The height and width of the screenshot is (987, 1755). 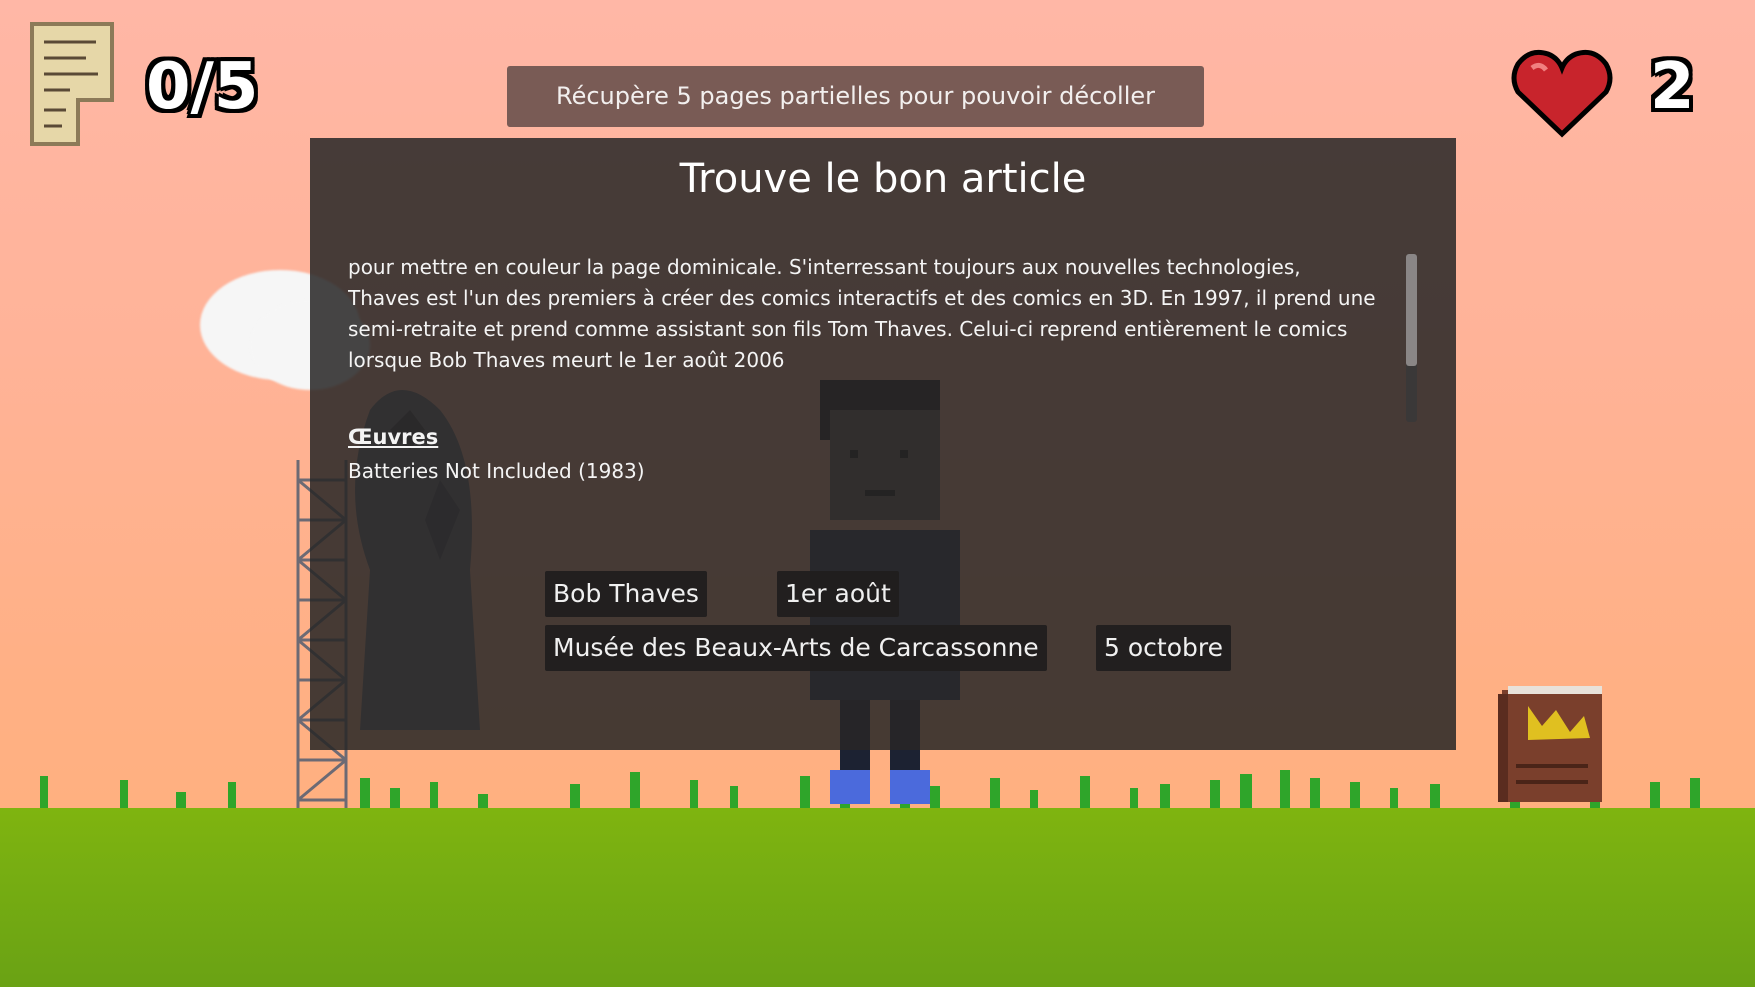 I want to click on heart-icon, so click(x=1562, y=93).